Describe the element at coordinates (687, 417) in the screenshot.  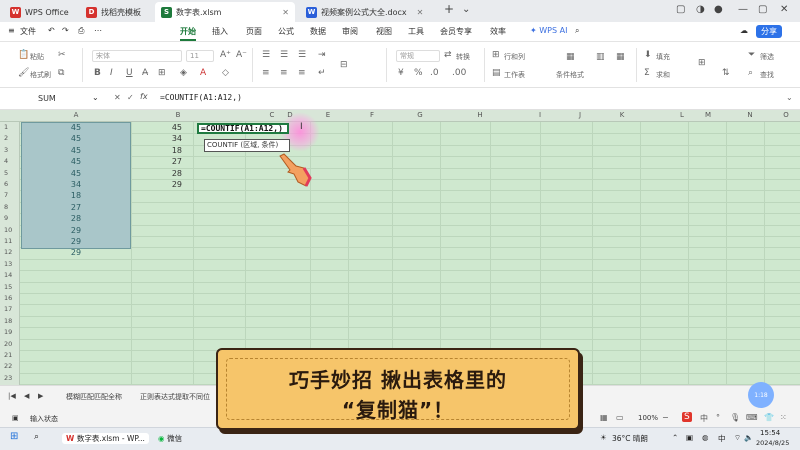
I see `sogou-ime-icon: S` at that location.